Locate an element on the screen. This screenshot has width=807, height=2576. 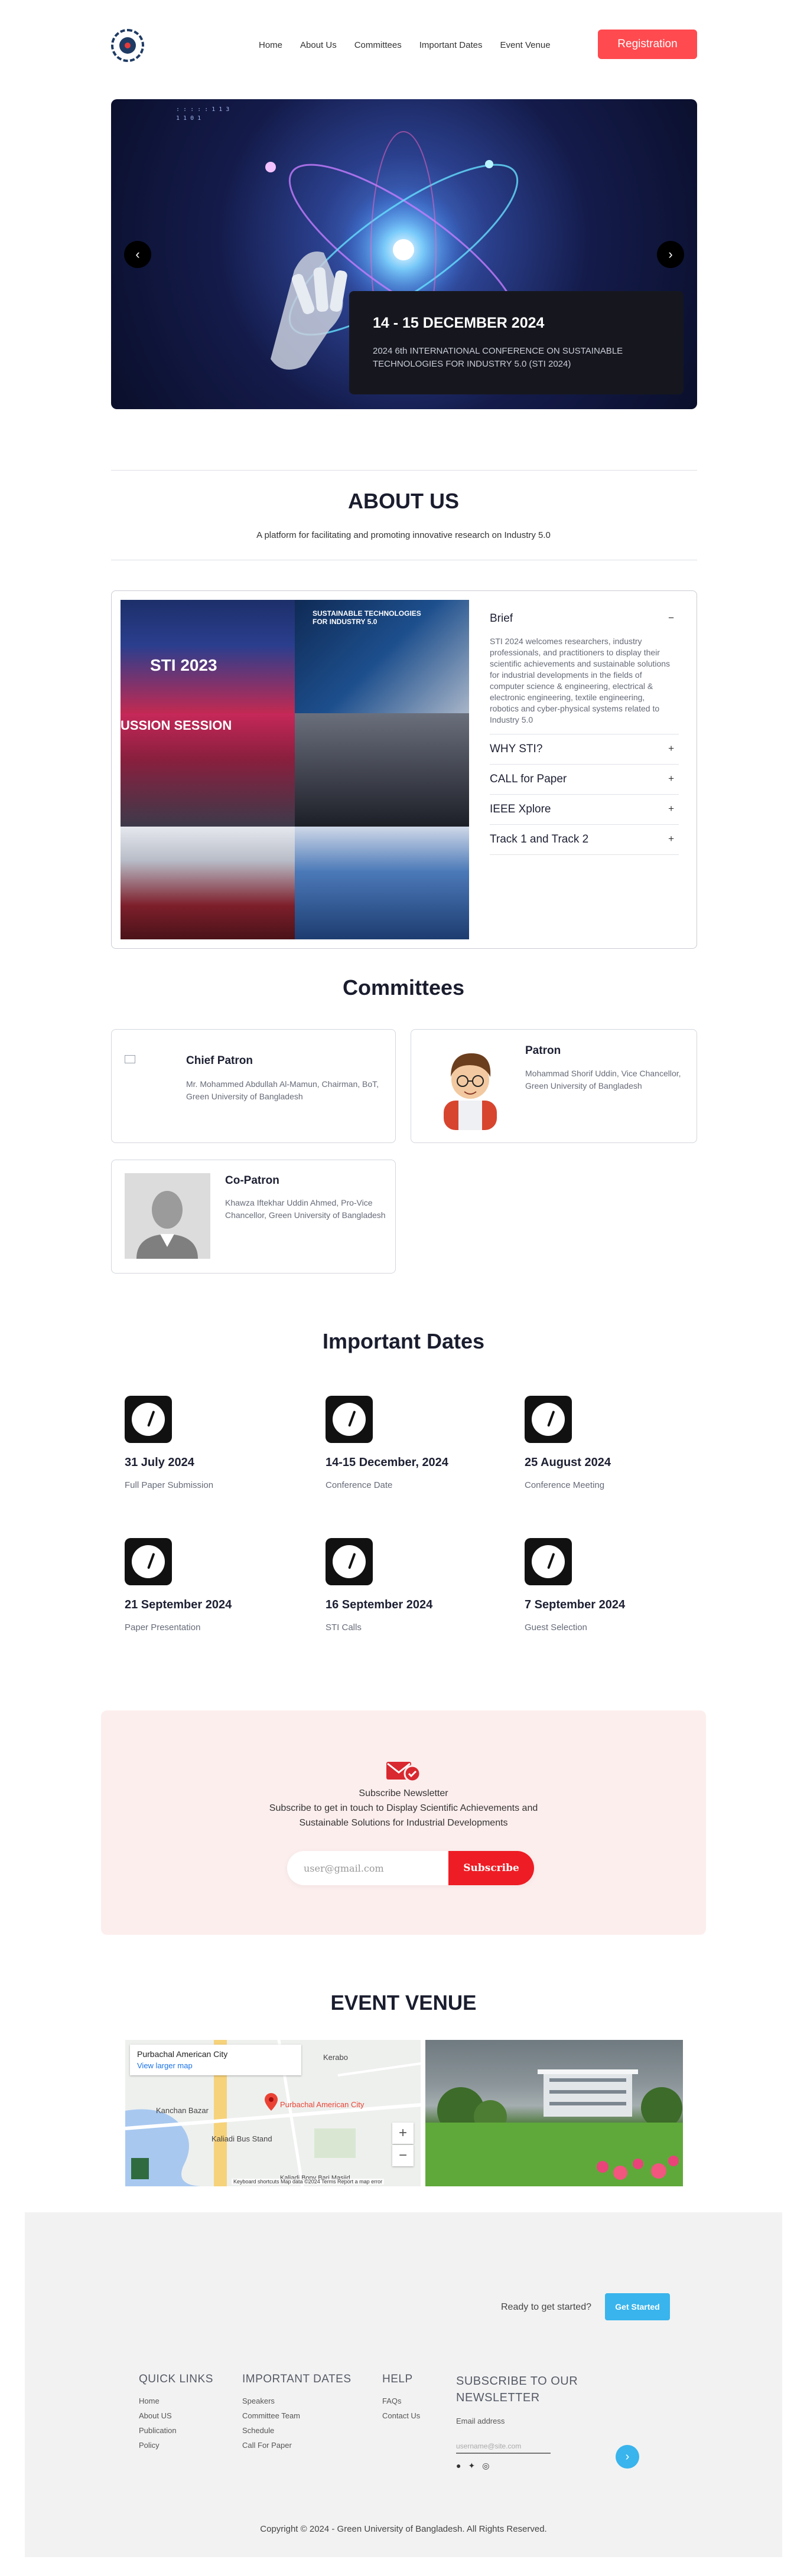
accordion-header-why-sti: WHY STI? + is located at coordinates (584, 749).